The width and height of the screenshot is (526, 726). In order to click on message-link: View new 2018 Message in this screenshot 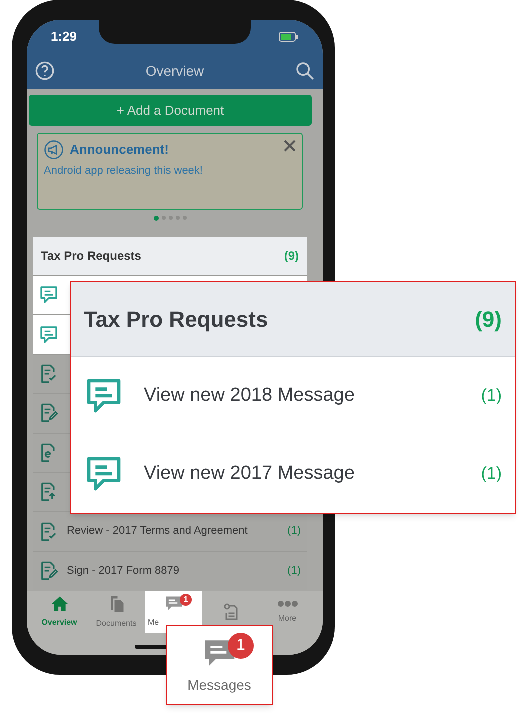, I will do `click(303, 396)`.